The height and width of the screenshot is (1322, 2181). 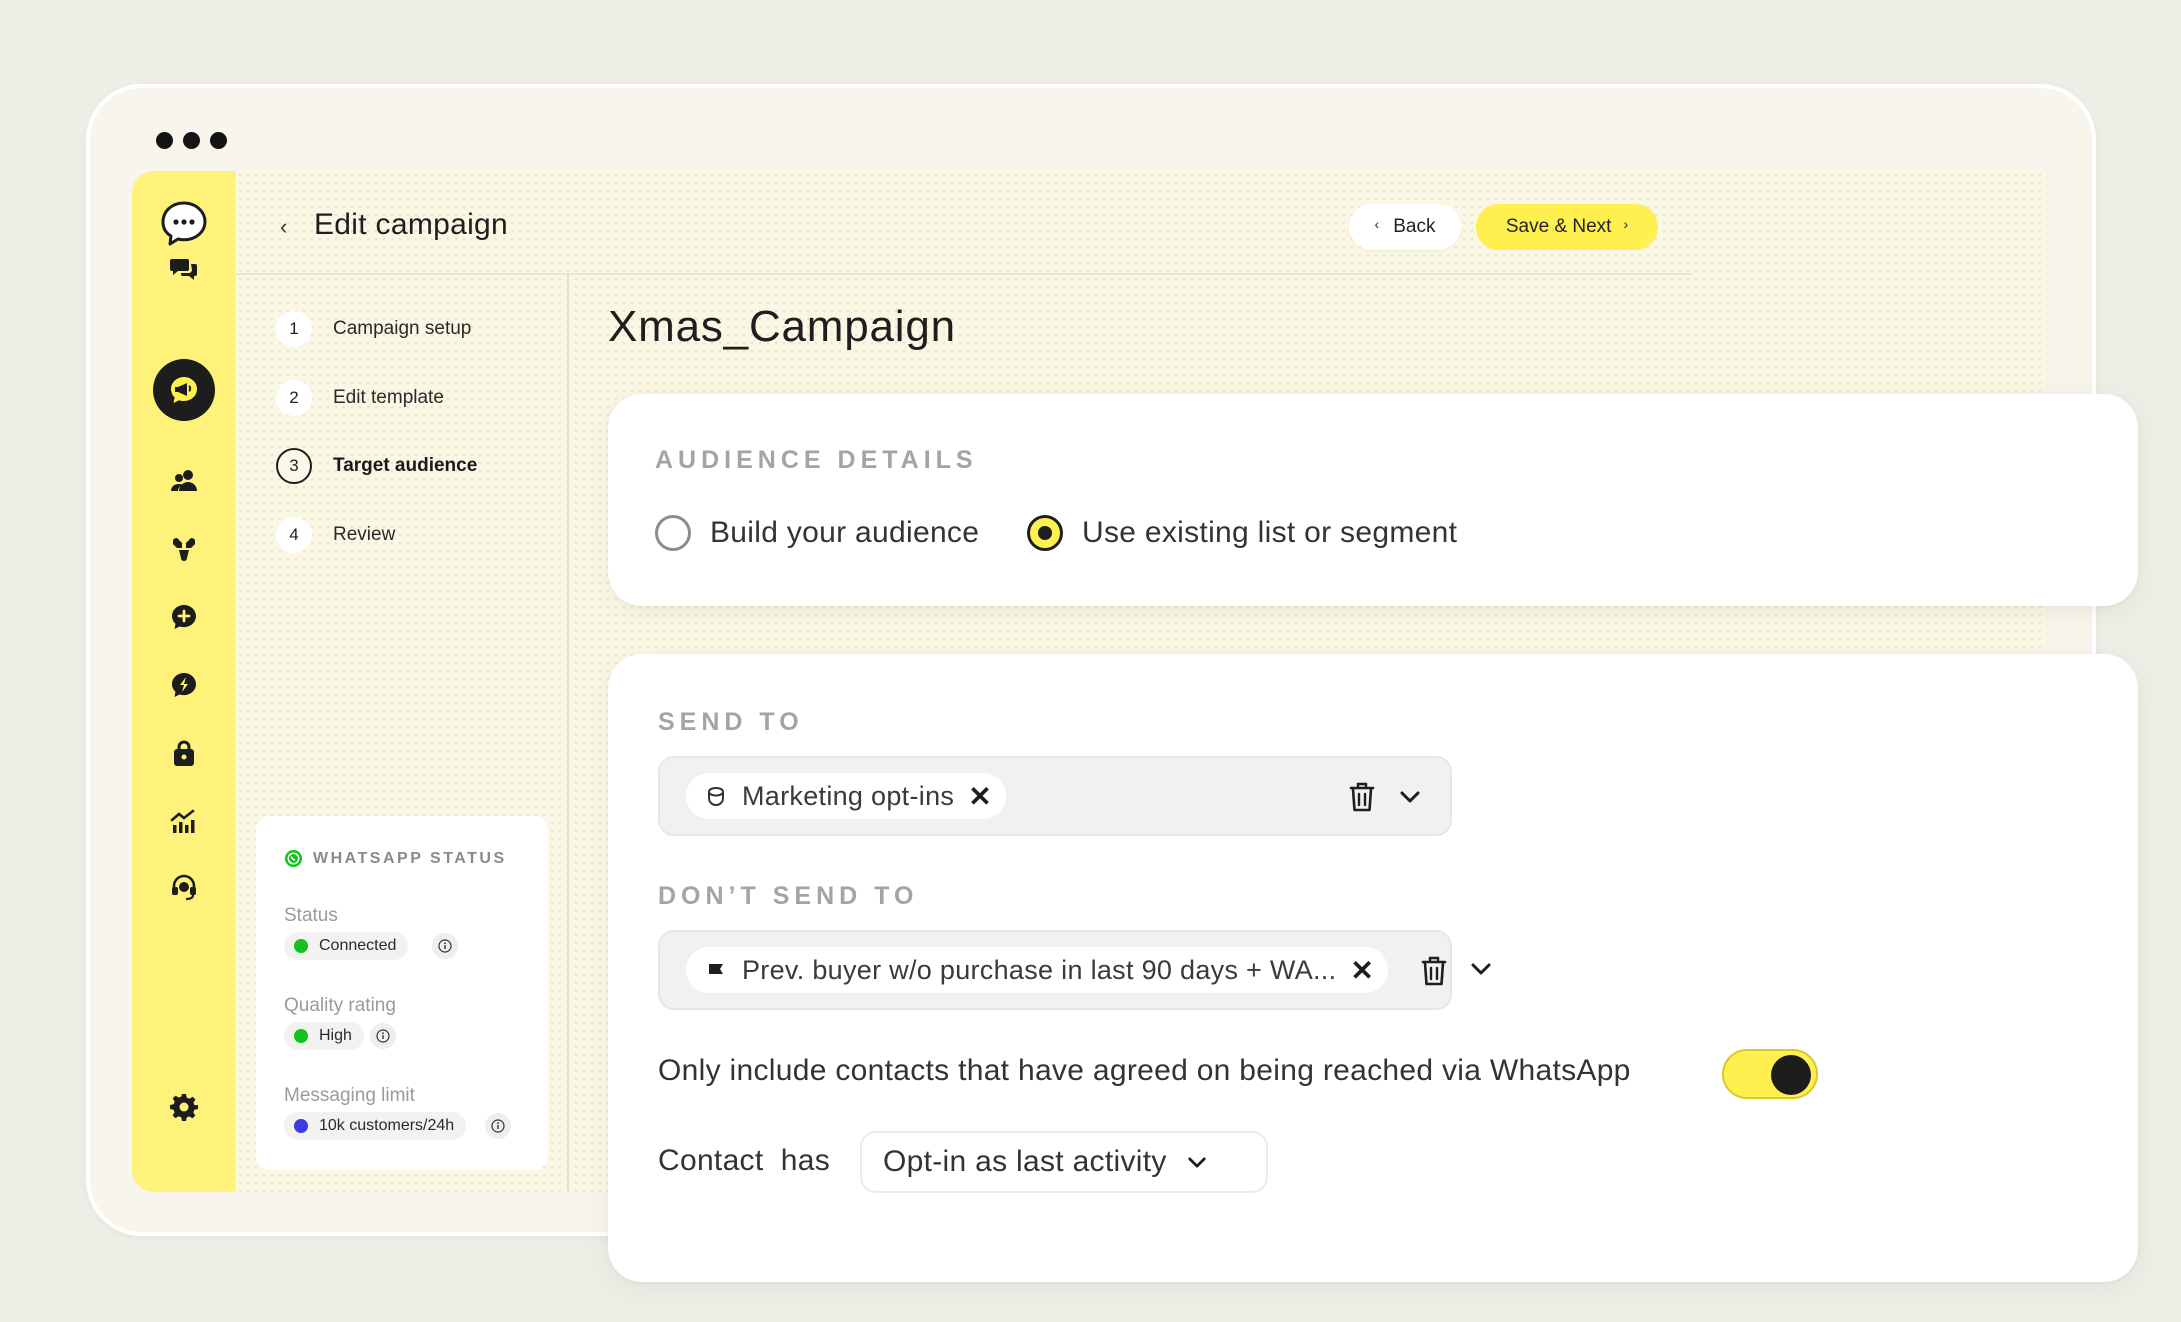 I want to click on send-to-chip-label: Marketing opt-ins, so click(x=848, y=795).